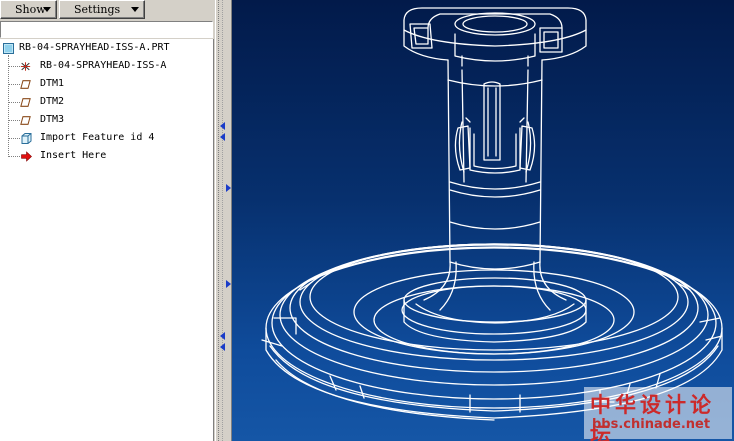 Image resolution: width=734 pixels, height=441 pixels. What do you see at coordinates (94, 47) in the screenshot?
I see `tree-root-label: RB-04-SPRAYHEAD-ISS-A.PRT` at bounding box center [94, 47].